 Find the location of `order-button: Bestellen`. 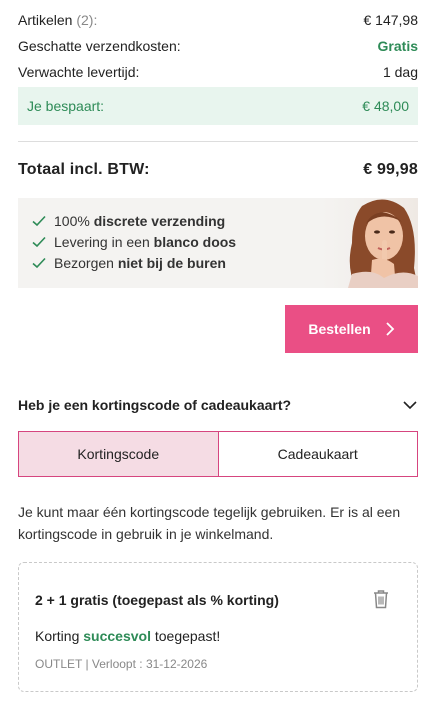

order-button: Bestellen is located at coordinates (351, 329).